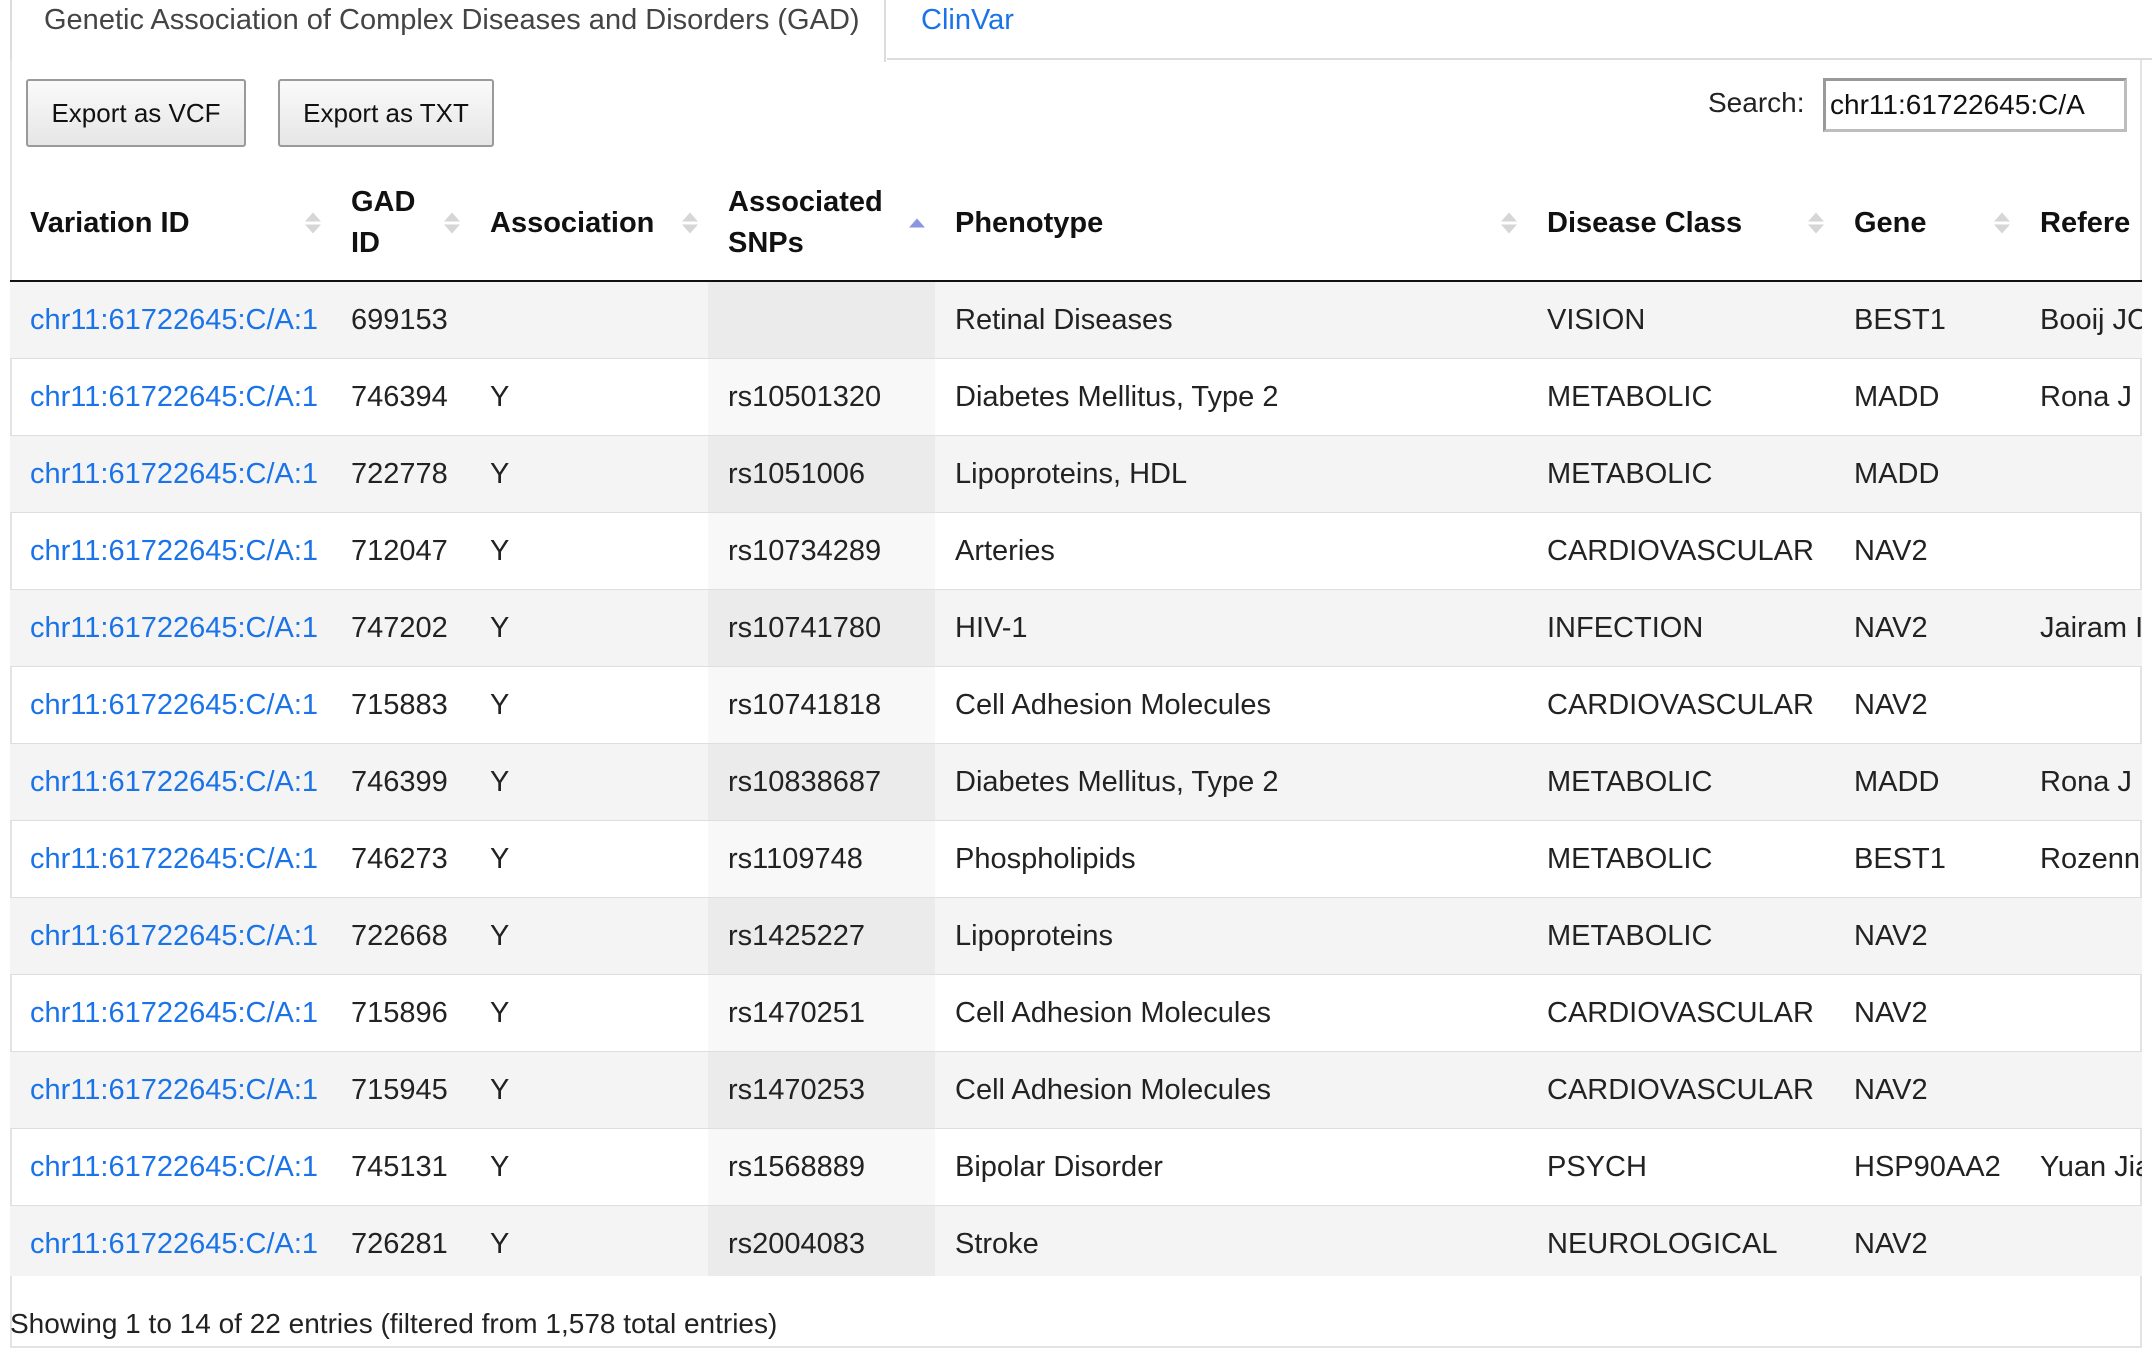 This screenshot has height=1366, width=2152. Describe the element at coordinates (967, 20) in the screenshot. I see `tab-clinvar: ClinVar` at that location.